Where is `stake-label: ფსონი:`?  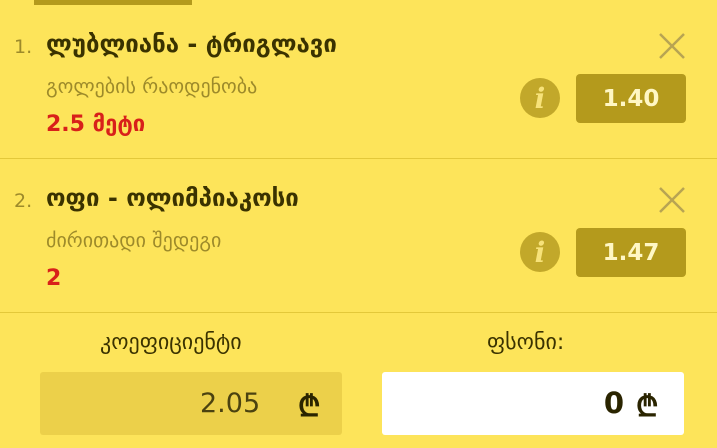
stake-label: ფსონი: is located at coordinates (526, 342).